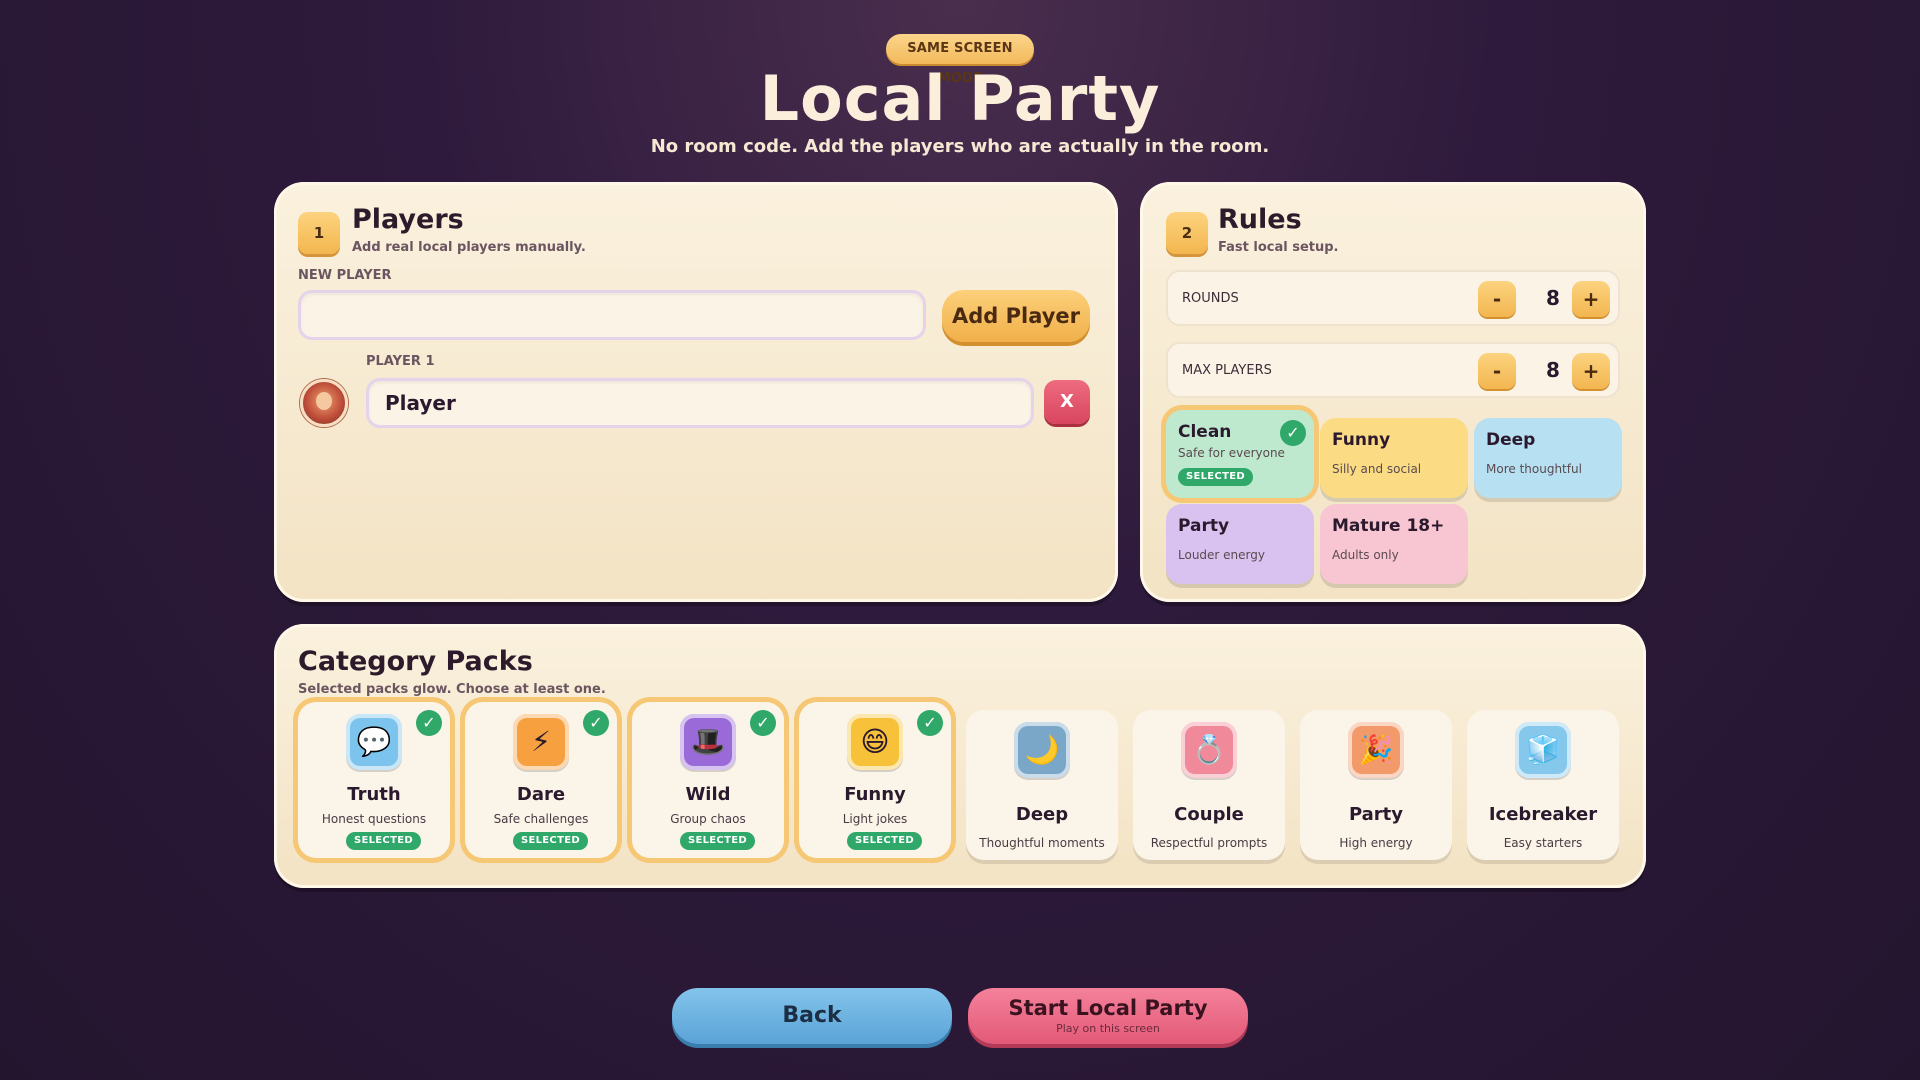  What do you see at coordinates (1497, 299) in the screenshot?
I see `rounds-decrement-button: -` at bounding box center [1497, 299].